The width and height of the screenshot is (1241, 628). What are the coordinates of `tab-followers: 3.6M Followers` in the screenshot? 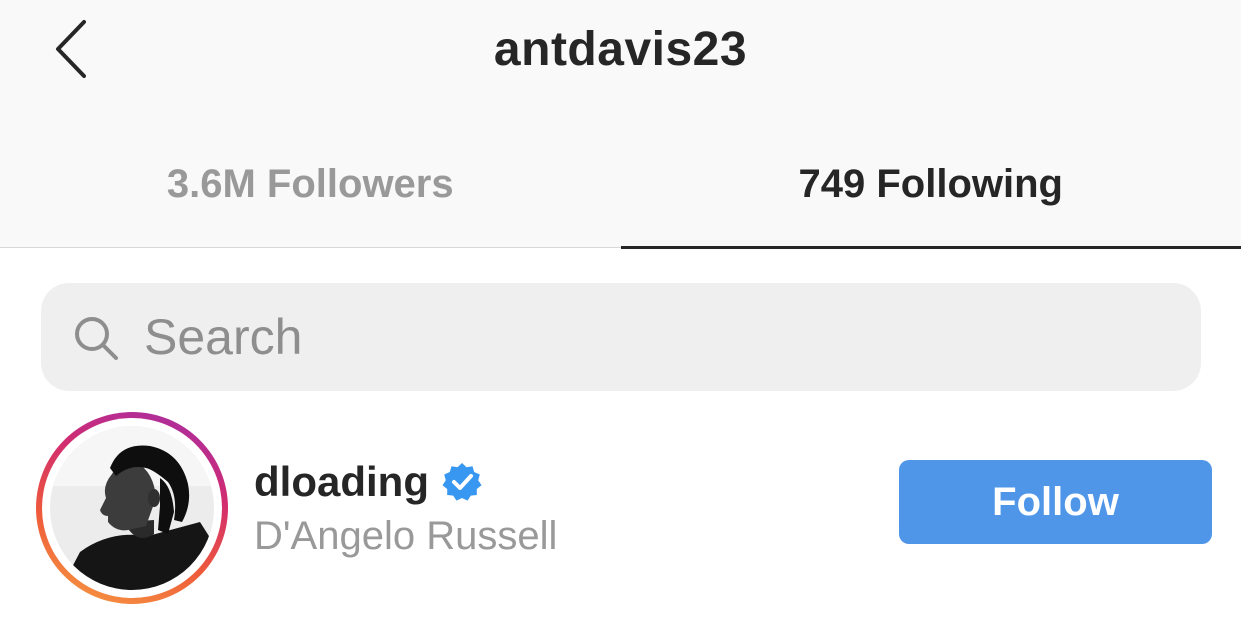 It's located at (310, 194).